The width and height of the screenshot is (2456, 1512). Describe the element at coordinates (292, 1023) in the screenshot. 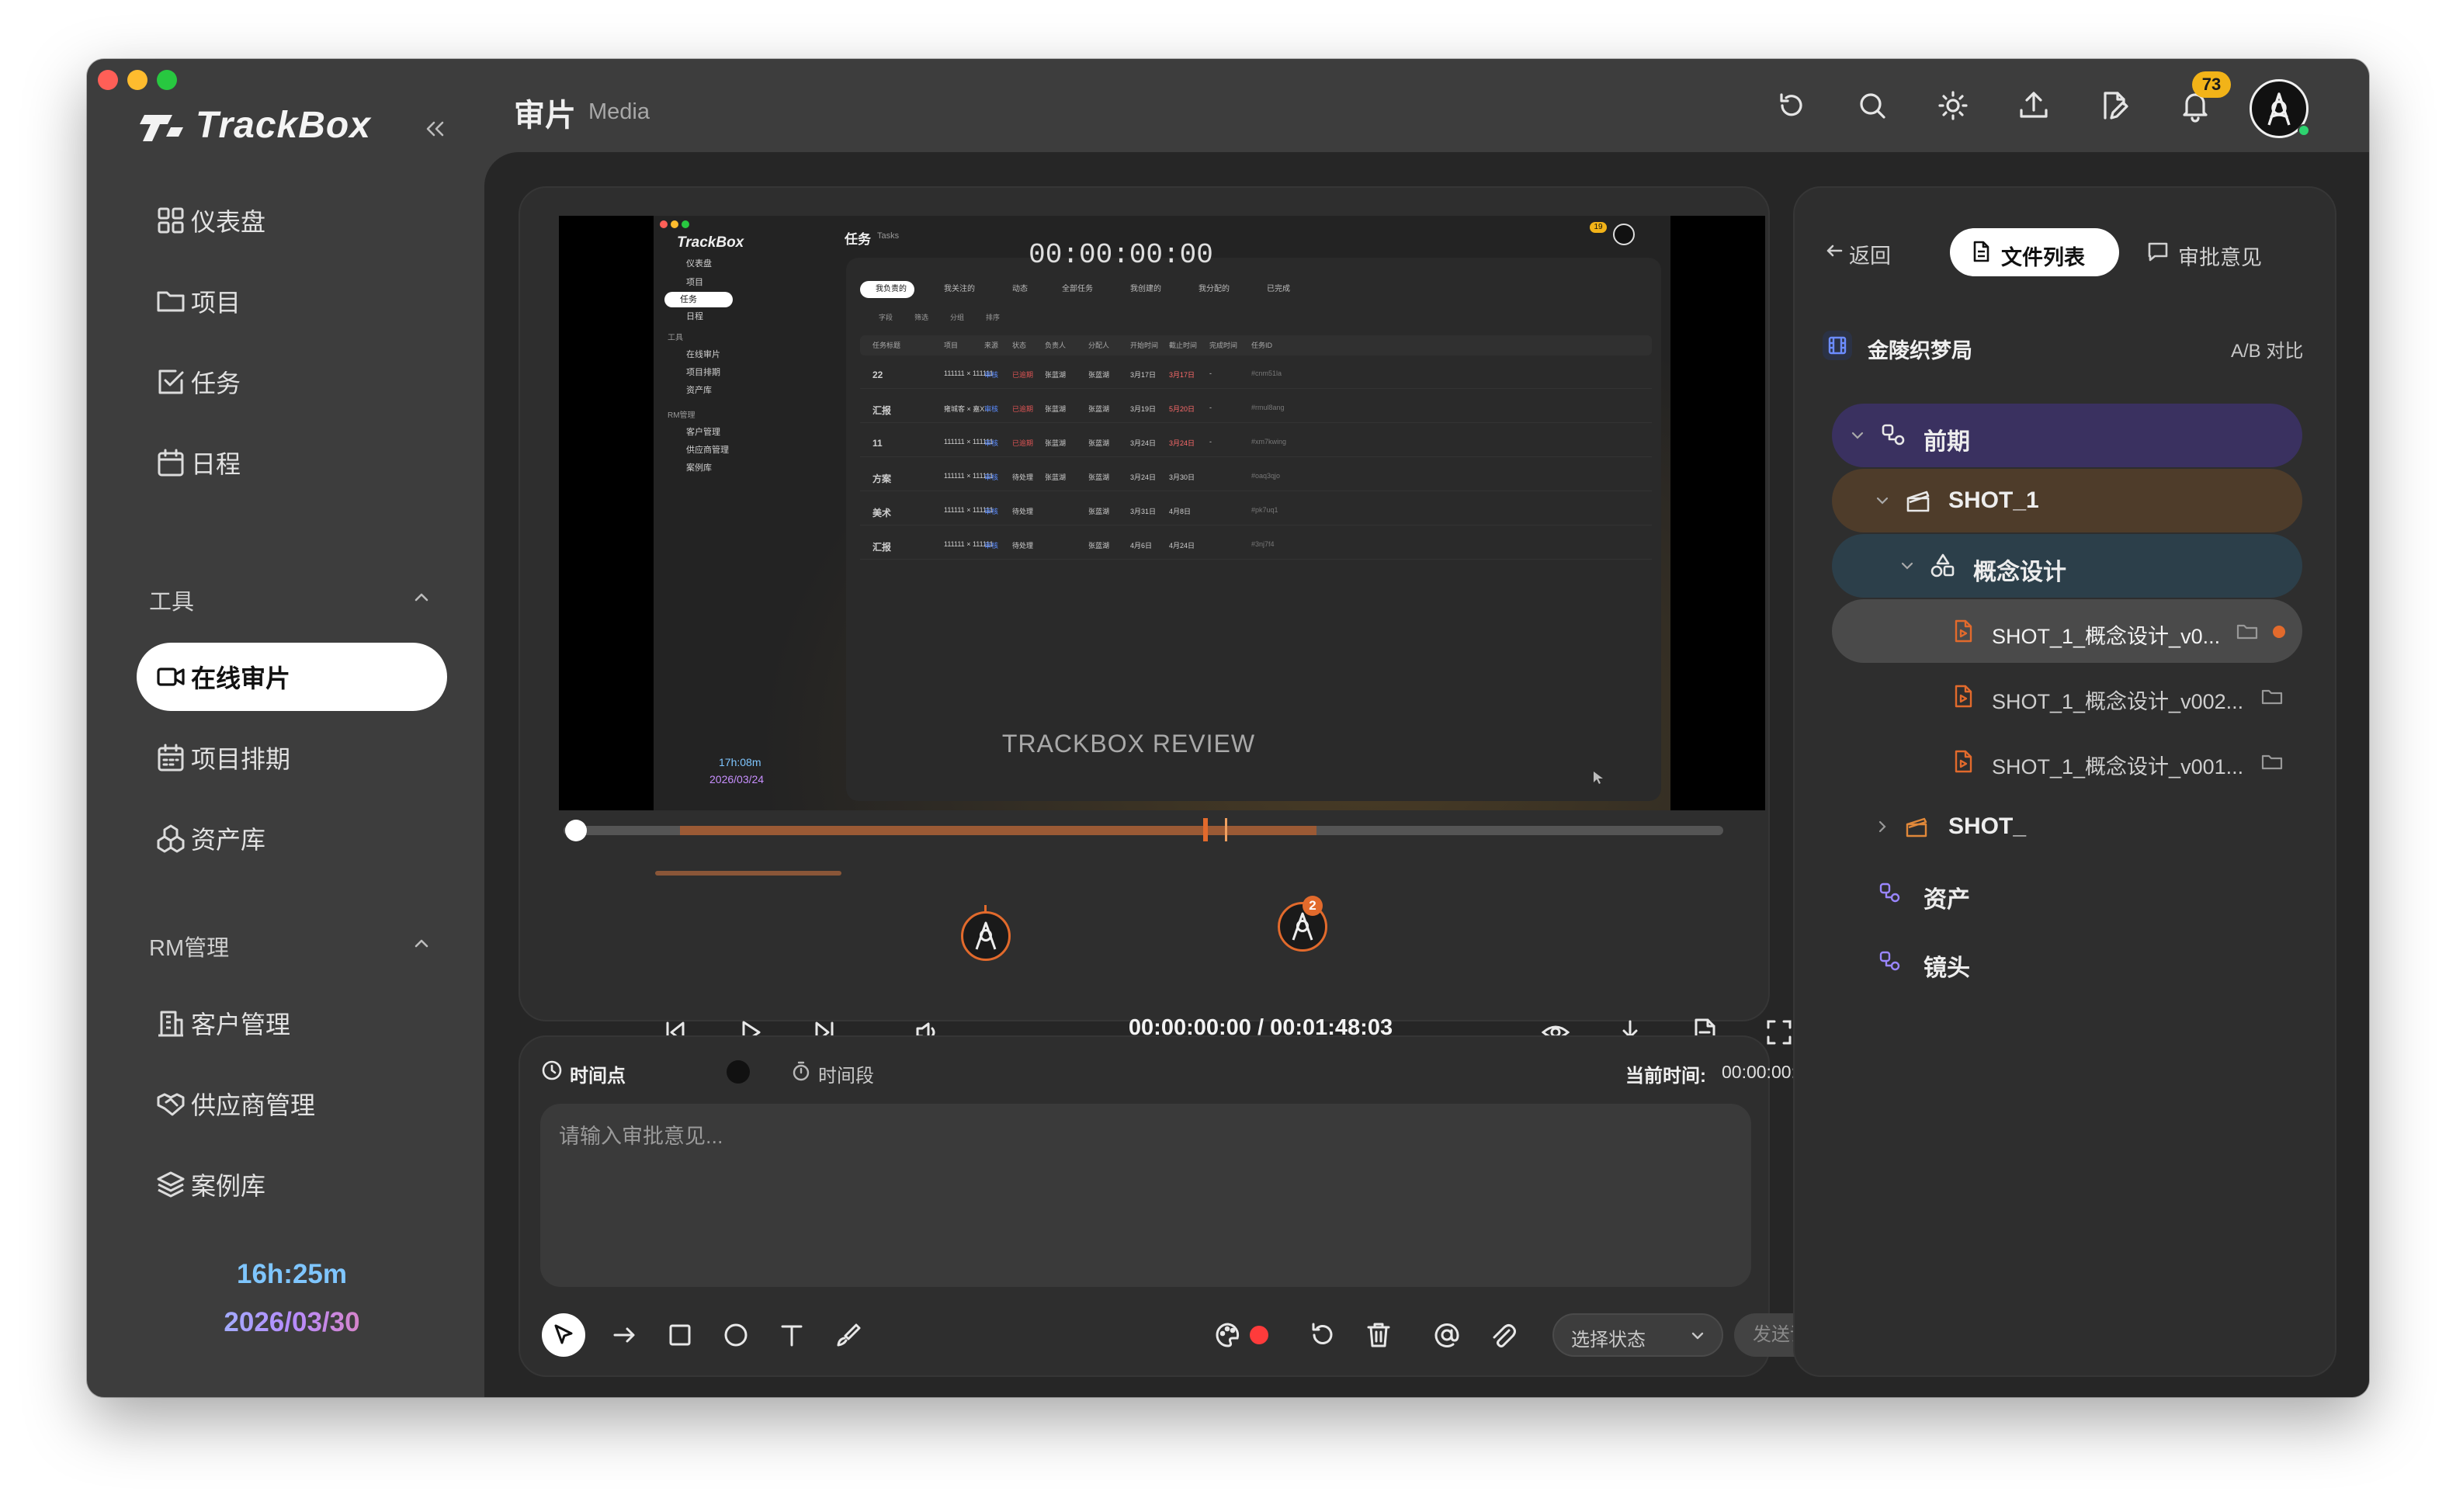

I see `sidebar-item-clients: 客户管理` at that location.